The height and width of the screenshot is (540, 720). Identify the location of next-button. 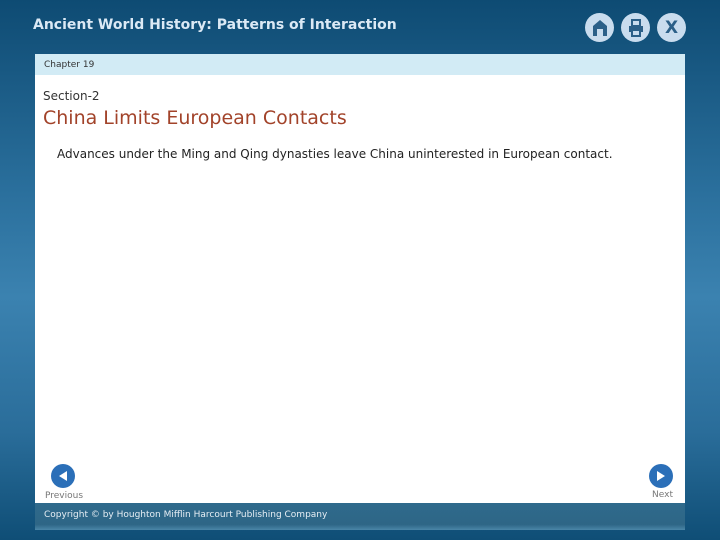
(661, 476).